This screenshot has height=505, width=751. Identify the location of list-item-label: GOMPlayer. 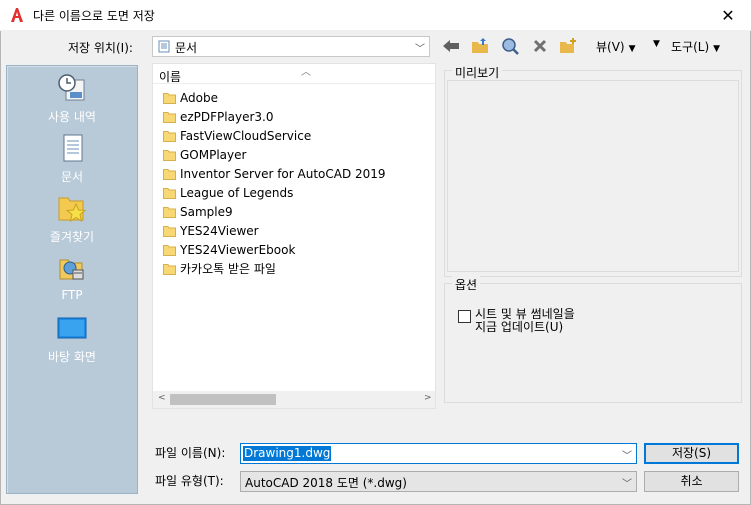
(213, 154).